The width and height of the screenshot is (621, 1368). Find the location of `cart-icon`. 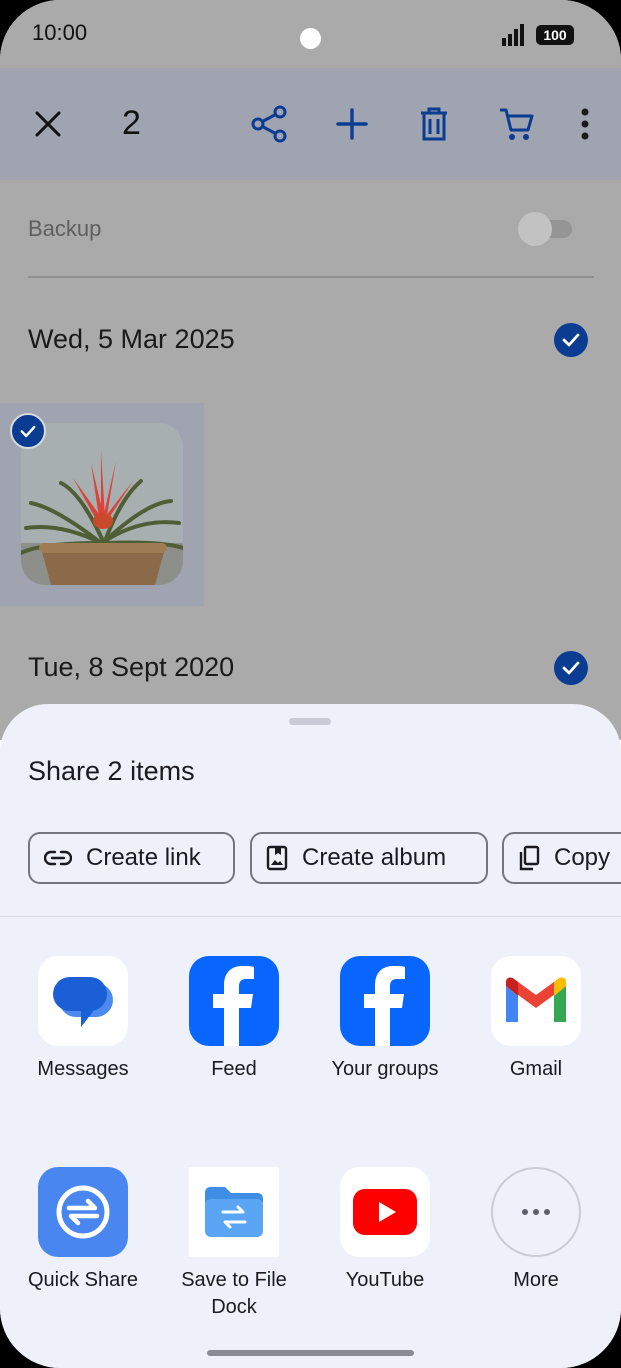

cart-icon is located at coordinates (516, 124).